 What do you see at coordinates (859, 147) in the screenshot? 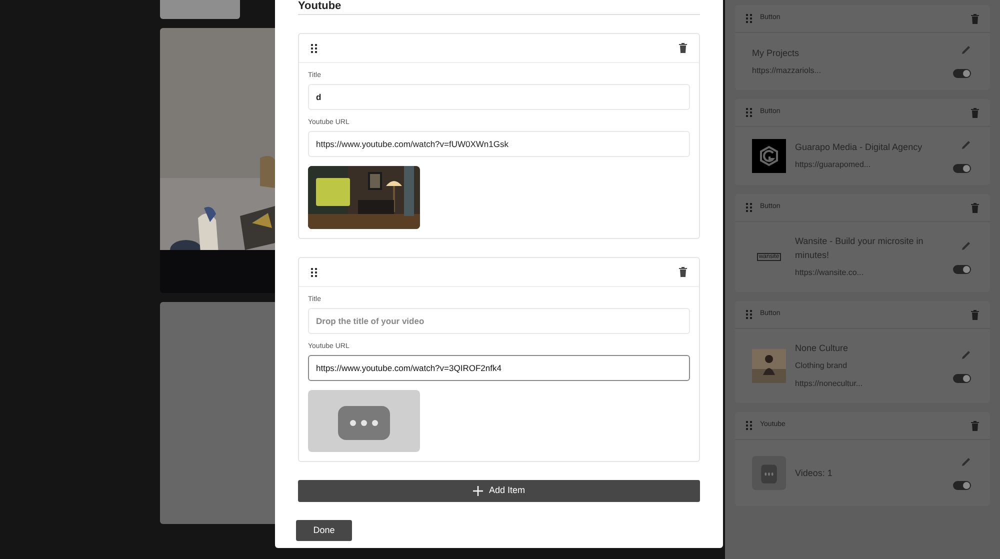
I see `block-text: Guarapo Media - Digital Agency` at bounding box center [859, 147].